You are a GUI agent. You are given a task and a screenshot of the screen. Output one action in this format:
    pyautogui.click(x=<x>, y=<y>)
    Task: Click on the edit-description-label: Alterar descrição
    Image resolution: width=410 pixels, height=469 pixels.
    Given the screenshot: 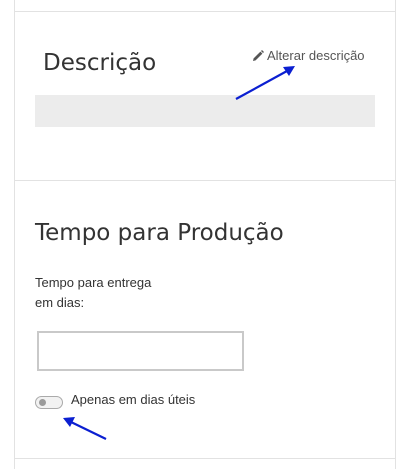 What is the action you would take?
    pyautogui.click(x=316, y=55)
    